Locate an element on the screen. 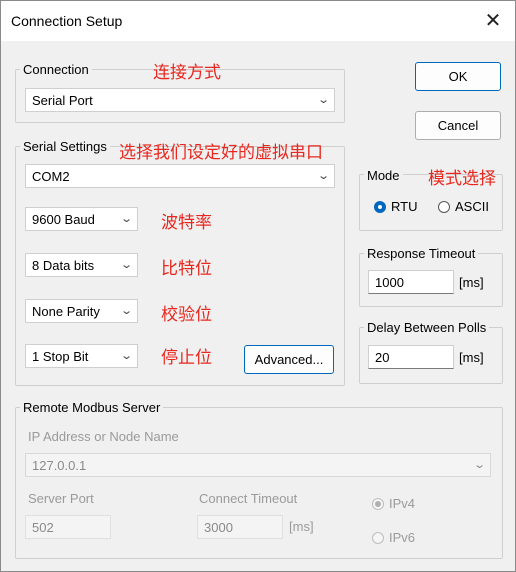 The image size is (516, 572). baud-annotation: 波特率 is located at coordinates (186, 223).